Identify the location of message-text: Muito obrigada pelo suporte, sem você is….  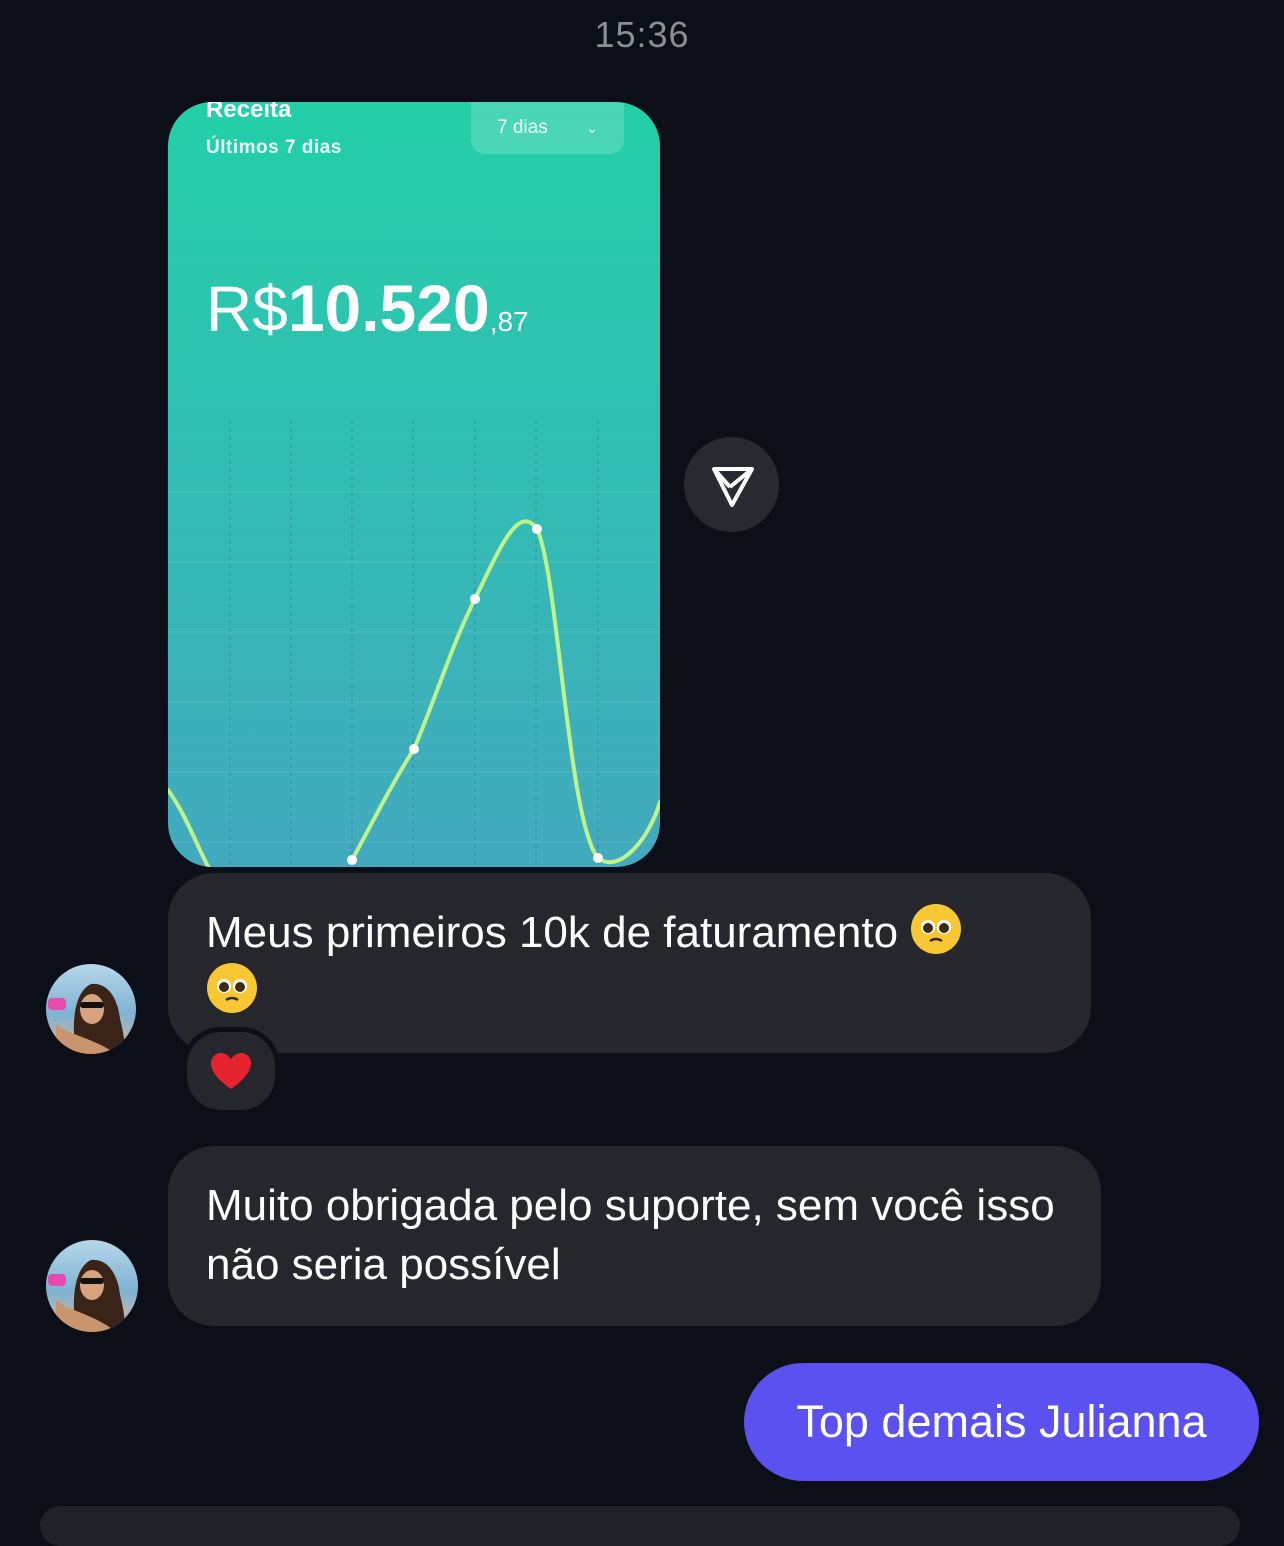
(630, 1235).